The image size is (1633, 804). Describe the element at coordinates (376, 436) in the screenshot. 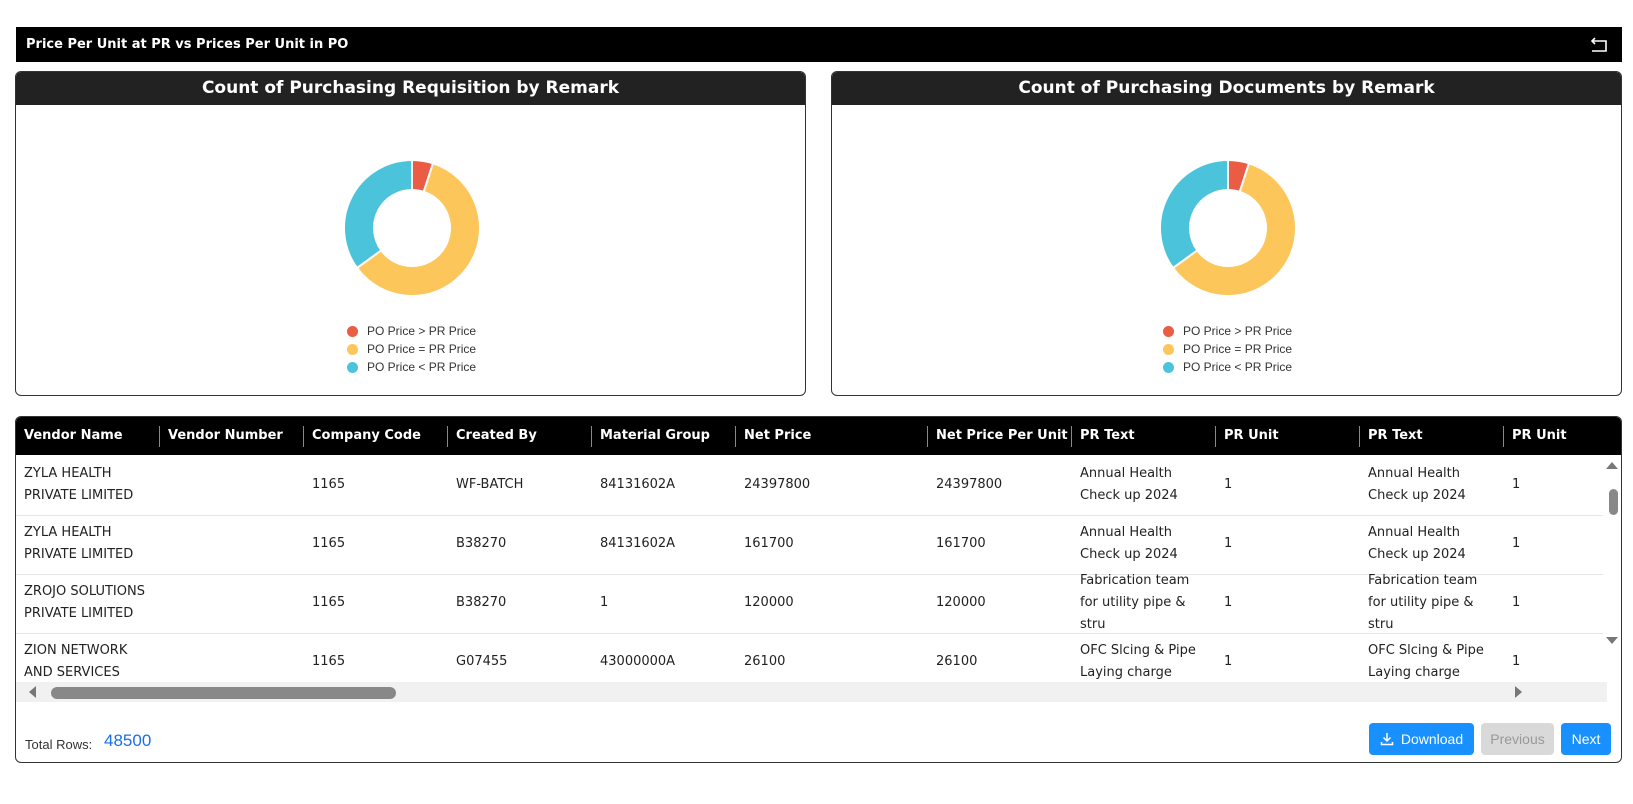

I see `column-header: Company Code` at that location.